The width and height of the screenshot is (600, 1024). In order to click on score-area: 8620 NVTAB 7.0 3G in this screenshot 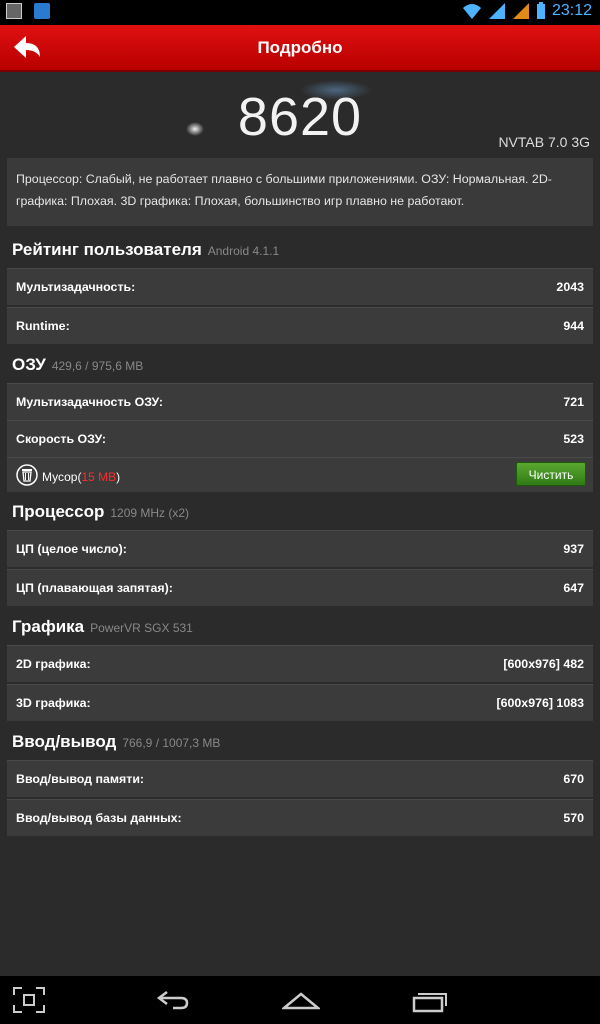, I will do `click(300, 114)`.